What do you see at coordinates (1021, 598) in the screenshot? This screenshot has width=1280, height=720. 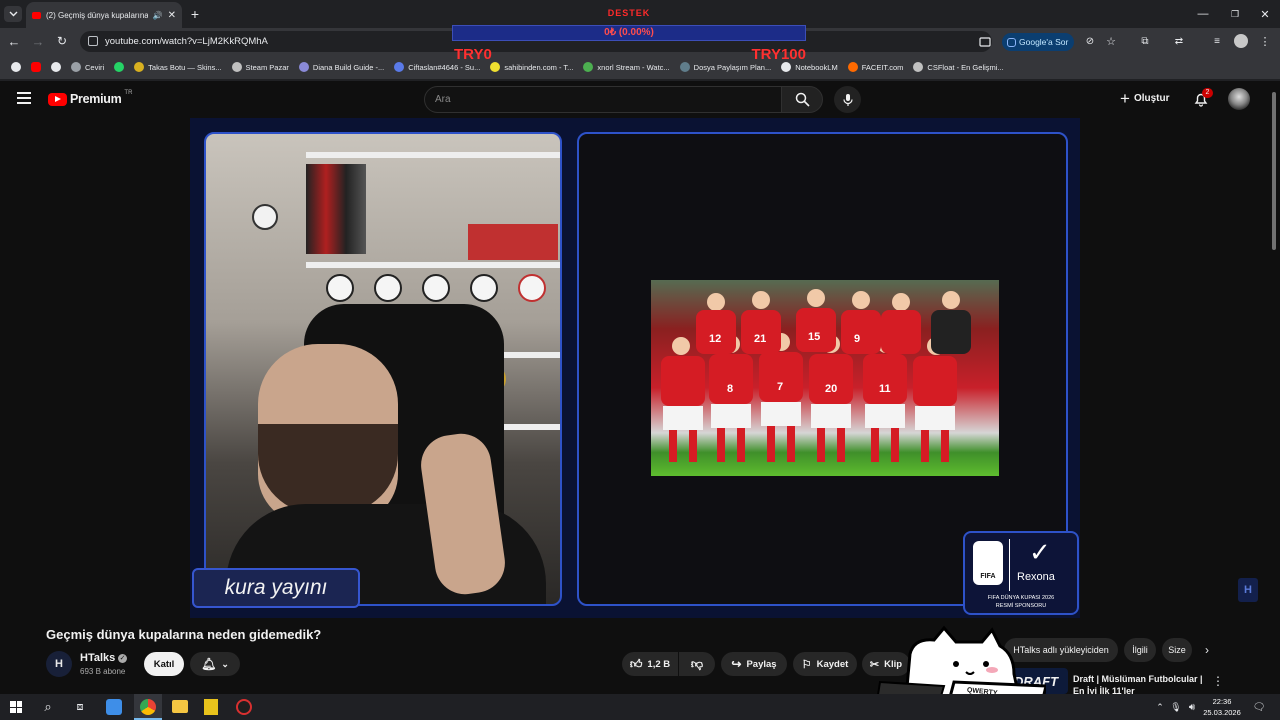 I see `sponsor-line1: FIFA DÜNYA KUPASI 2026` at bounding box center [1021, 598].